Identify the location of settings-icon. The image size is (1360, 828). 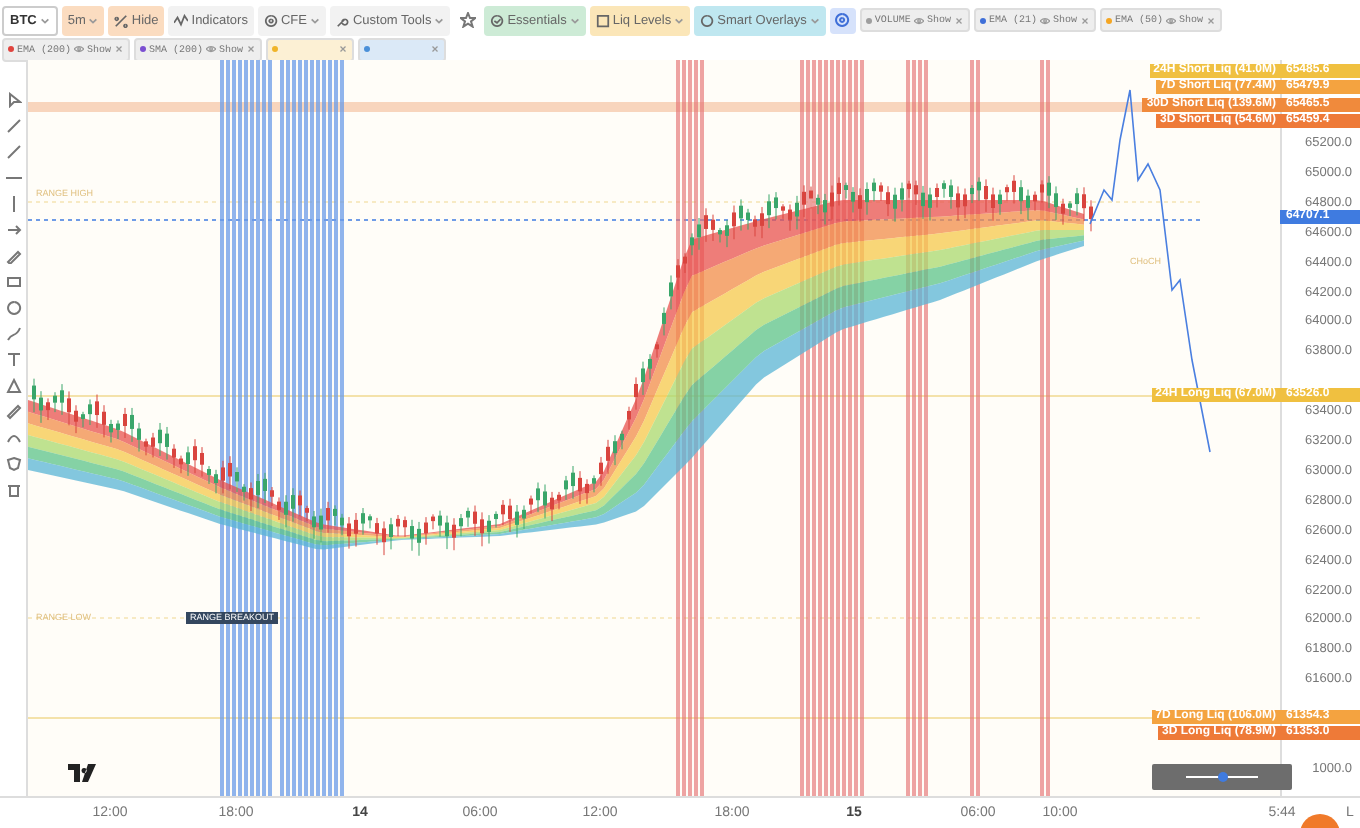
(842, 20).